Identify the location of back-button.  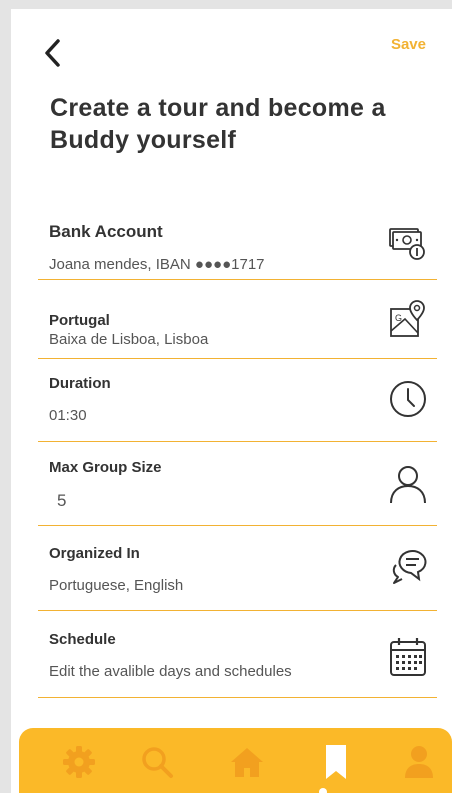
(54, 53).